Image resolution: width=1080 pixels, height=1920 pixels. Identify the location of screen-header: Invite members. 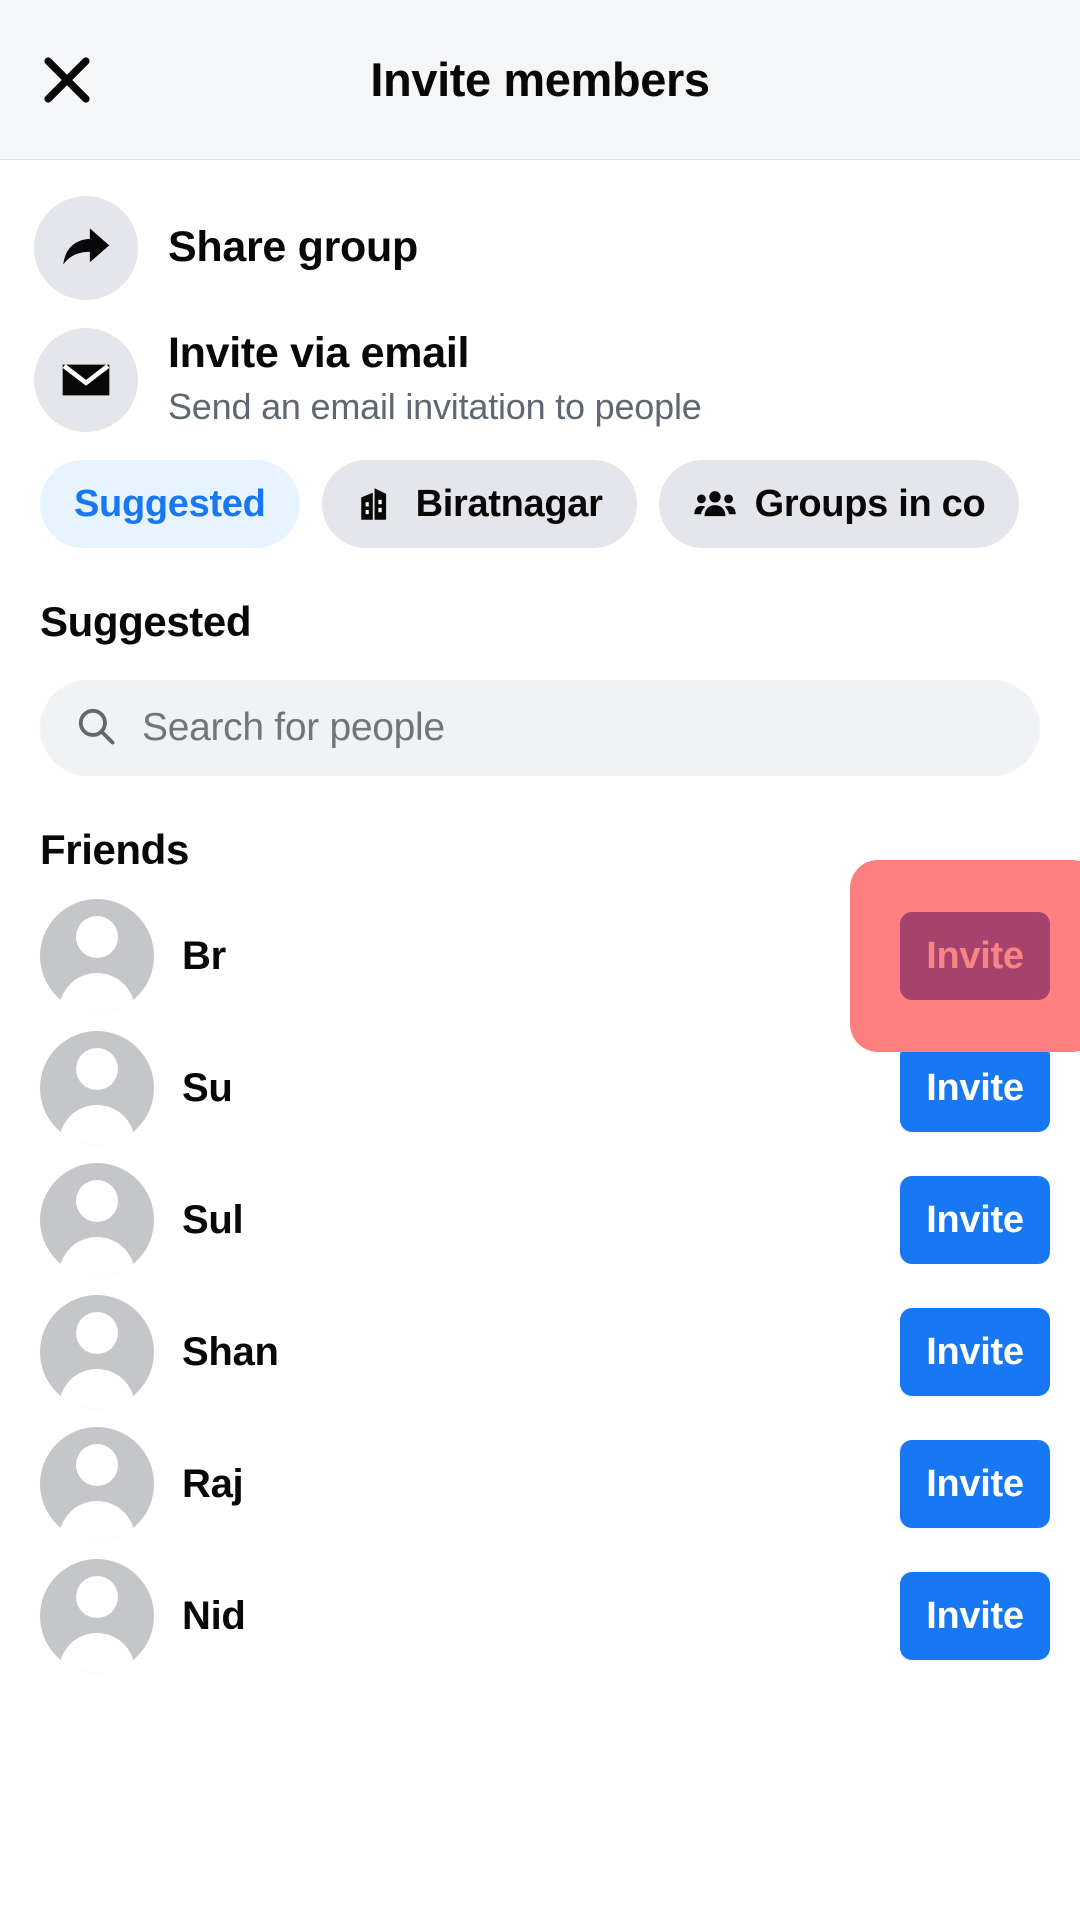
(540, 80).